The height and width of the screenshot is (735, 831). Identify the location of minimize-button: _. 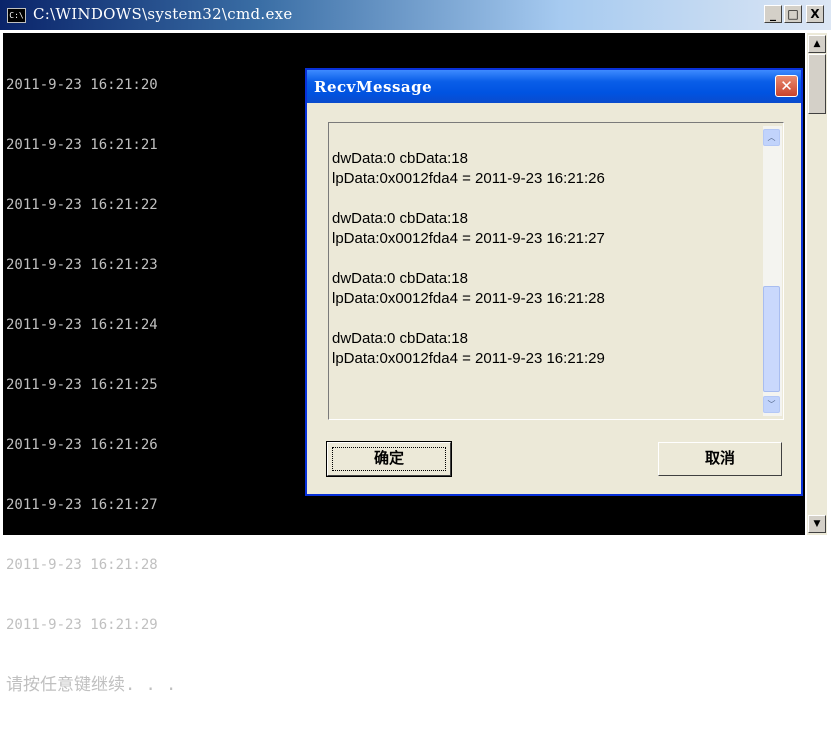
(773, 14).